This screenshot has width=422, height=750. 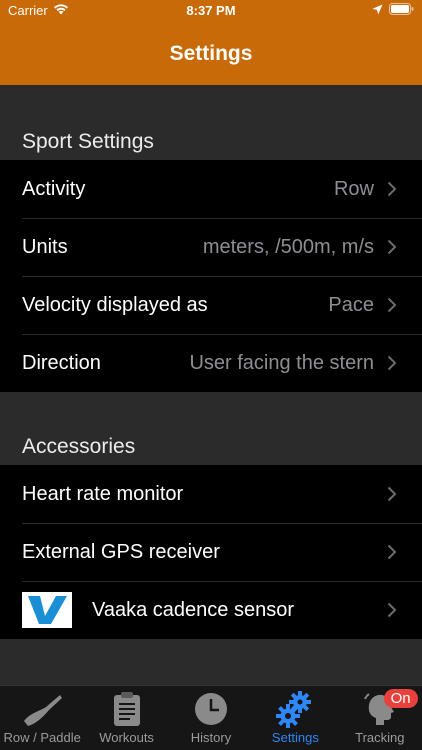 I want to click on tab-history: History, so click(x=211, y=718).